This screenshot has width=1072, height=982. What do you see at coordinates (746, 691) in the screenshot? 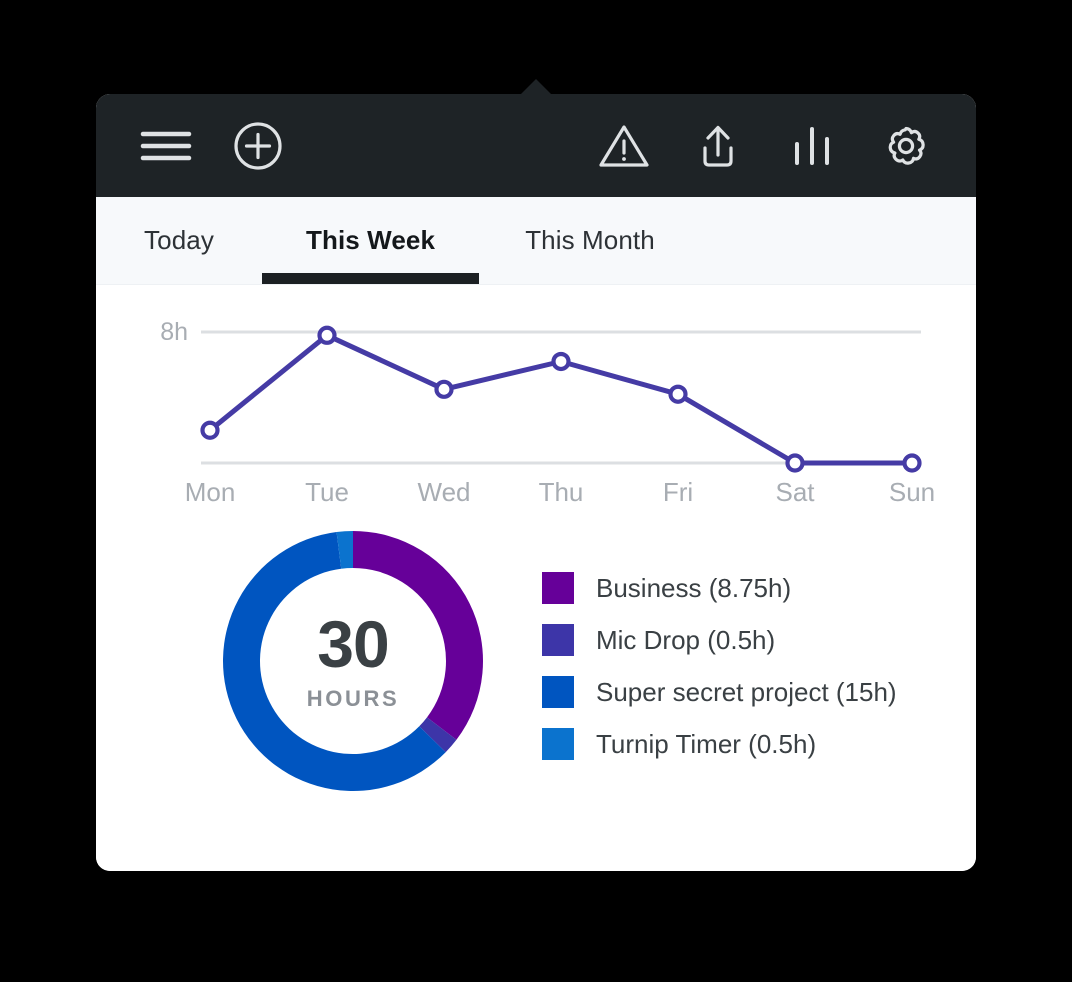
I see `legend-label: Super secret project (15h)` at bounding box center [746, 691].